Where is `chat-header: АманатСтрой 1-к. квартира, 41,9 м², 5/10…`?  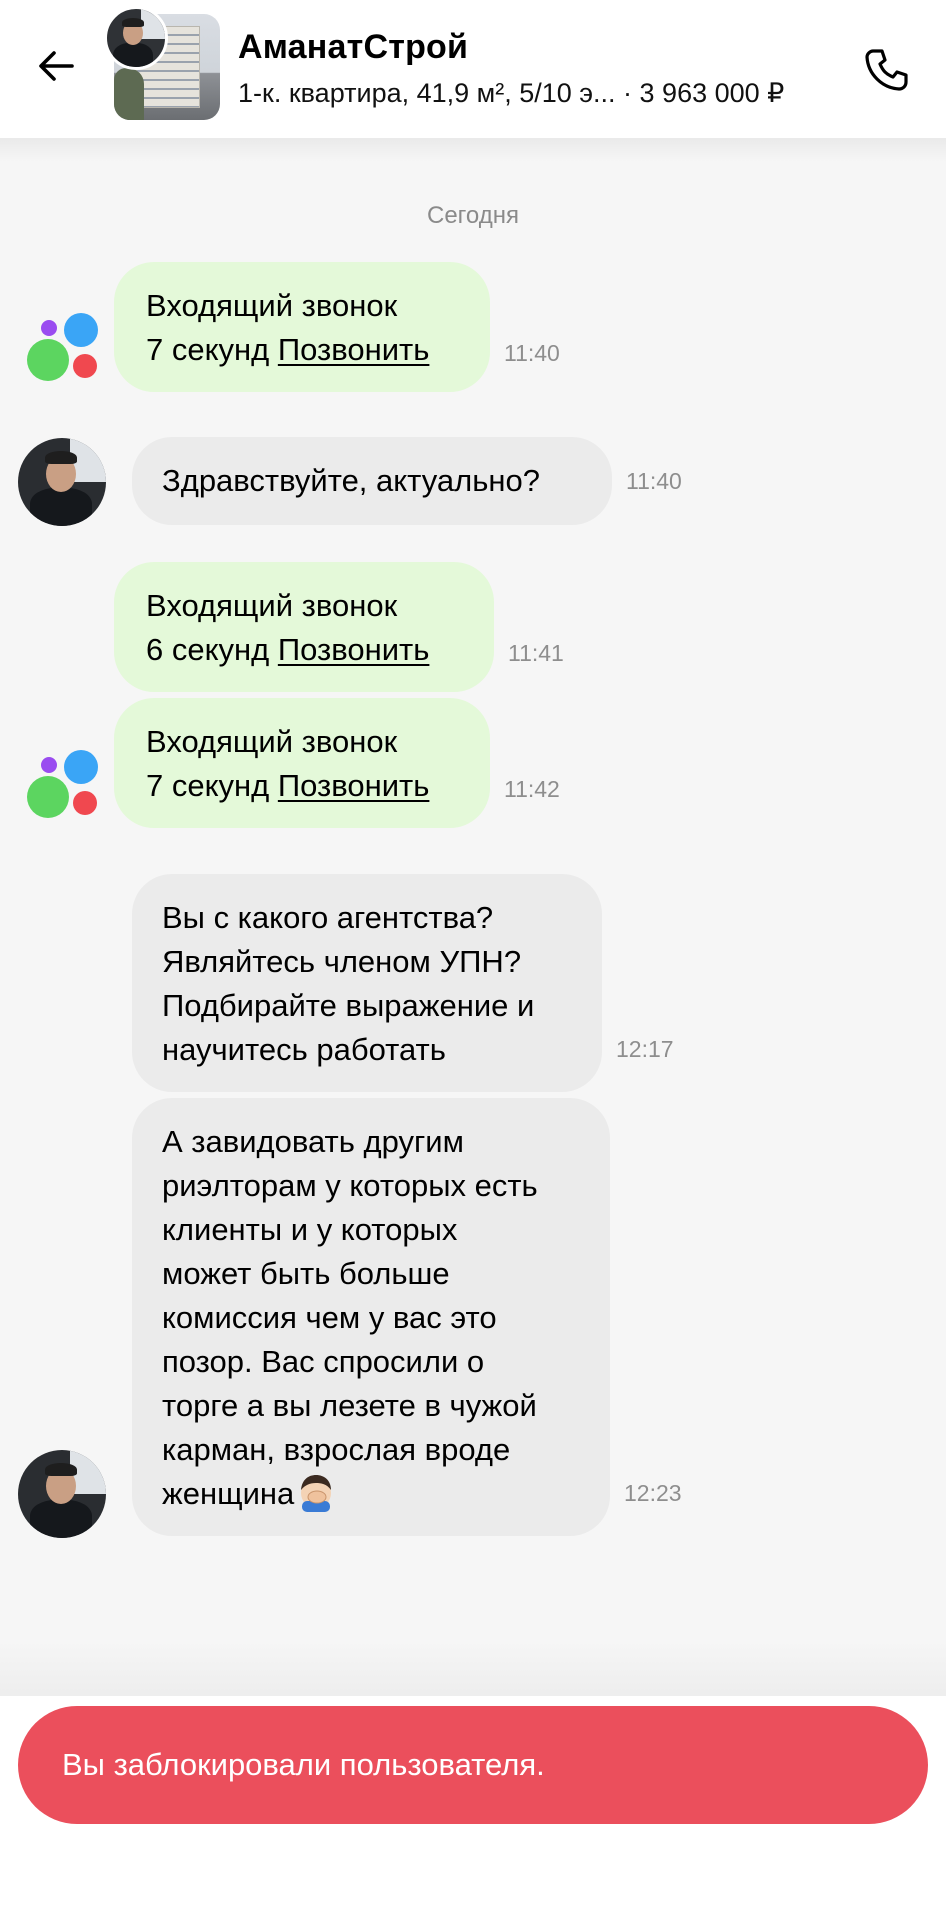 chat-header: АманатСтрой 1-к. квартира, 41,9 м², 5/10… is located at coordinates (473, 69).